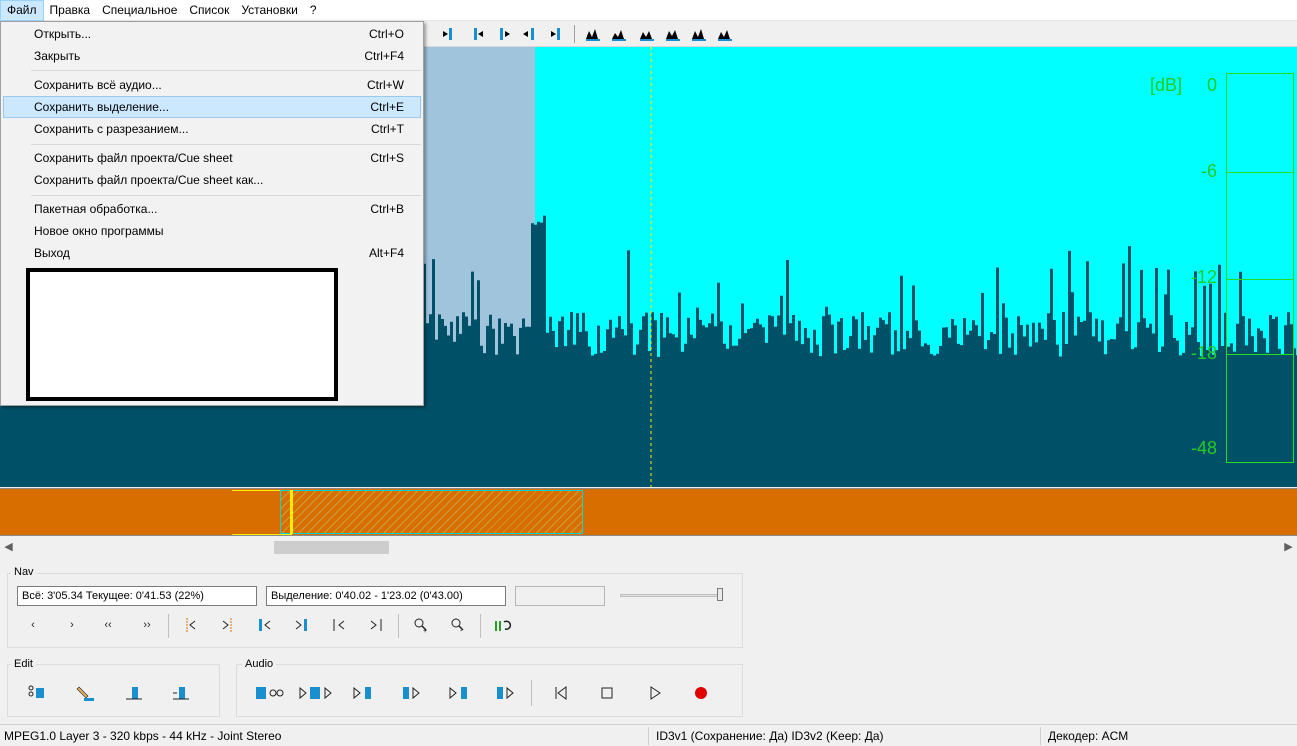 This screenshot has height=746, width=1297. Describe the element at coordinates (385, 85) in the screenshot. I see `menu-item-shortcut: Ctrl+W` at that location.